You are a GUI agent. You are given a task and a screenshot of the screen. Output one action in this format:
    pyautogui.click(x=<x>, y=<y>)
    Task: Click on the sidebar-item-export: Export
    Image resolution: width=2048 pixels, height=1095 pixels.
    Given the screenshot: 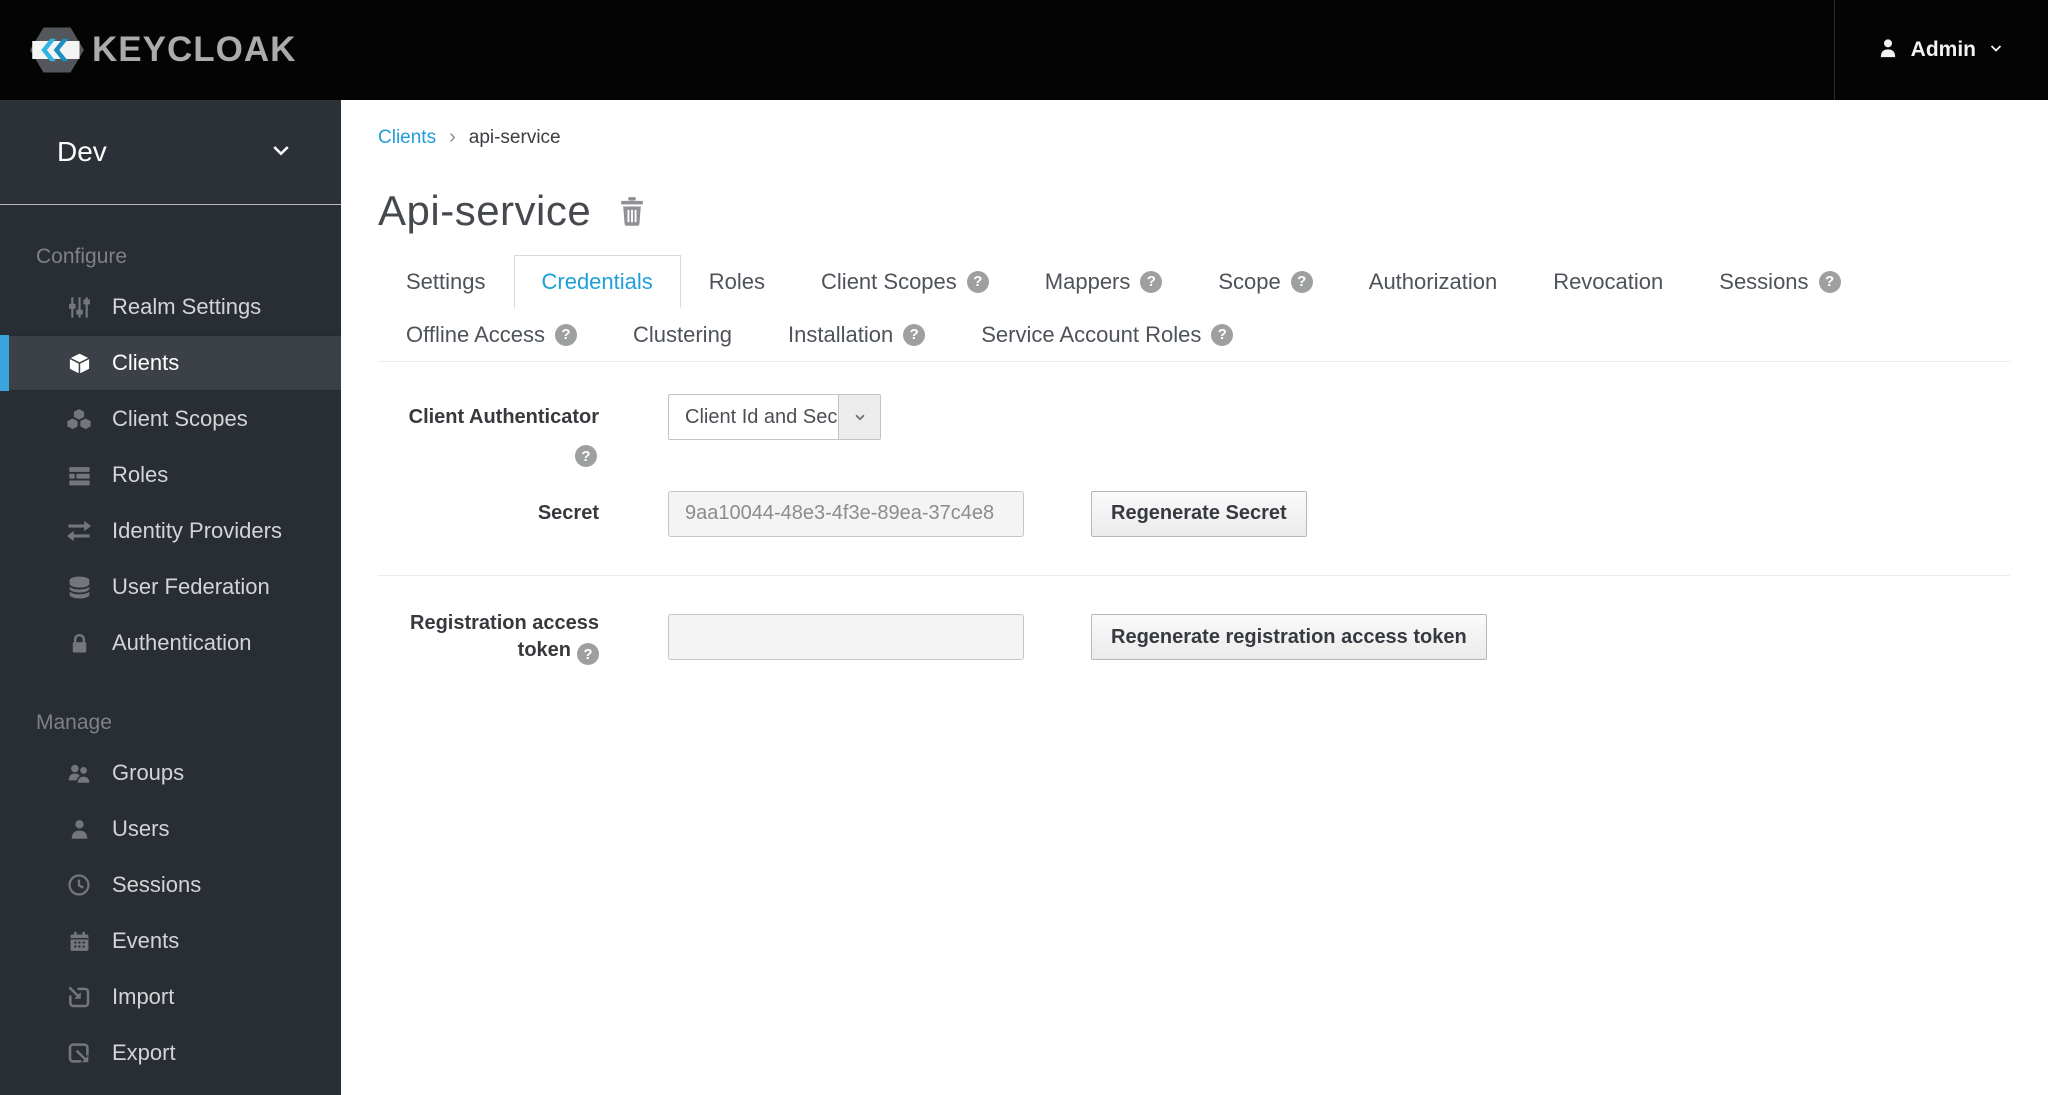 What is the action you would take?
    pyautogui.click(x=170, y=1053)
    